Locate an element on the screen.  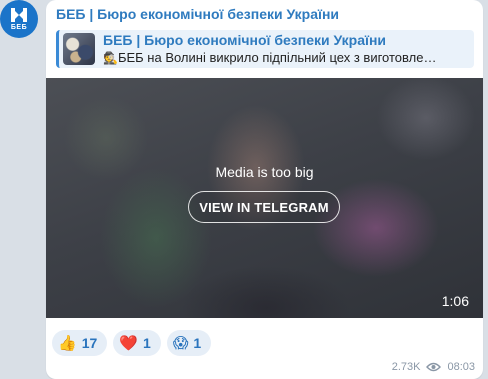
message-time: 08:03 is located at coordinates (461, 367).